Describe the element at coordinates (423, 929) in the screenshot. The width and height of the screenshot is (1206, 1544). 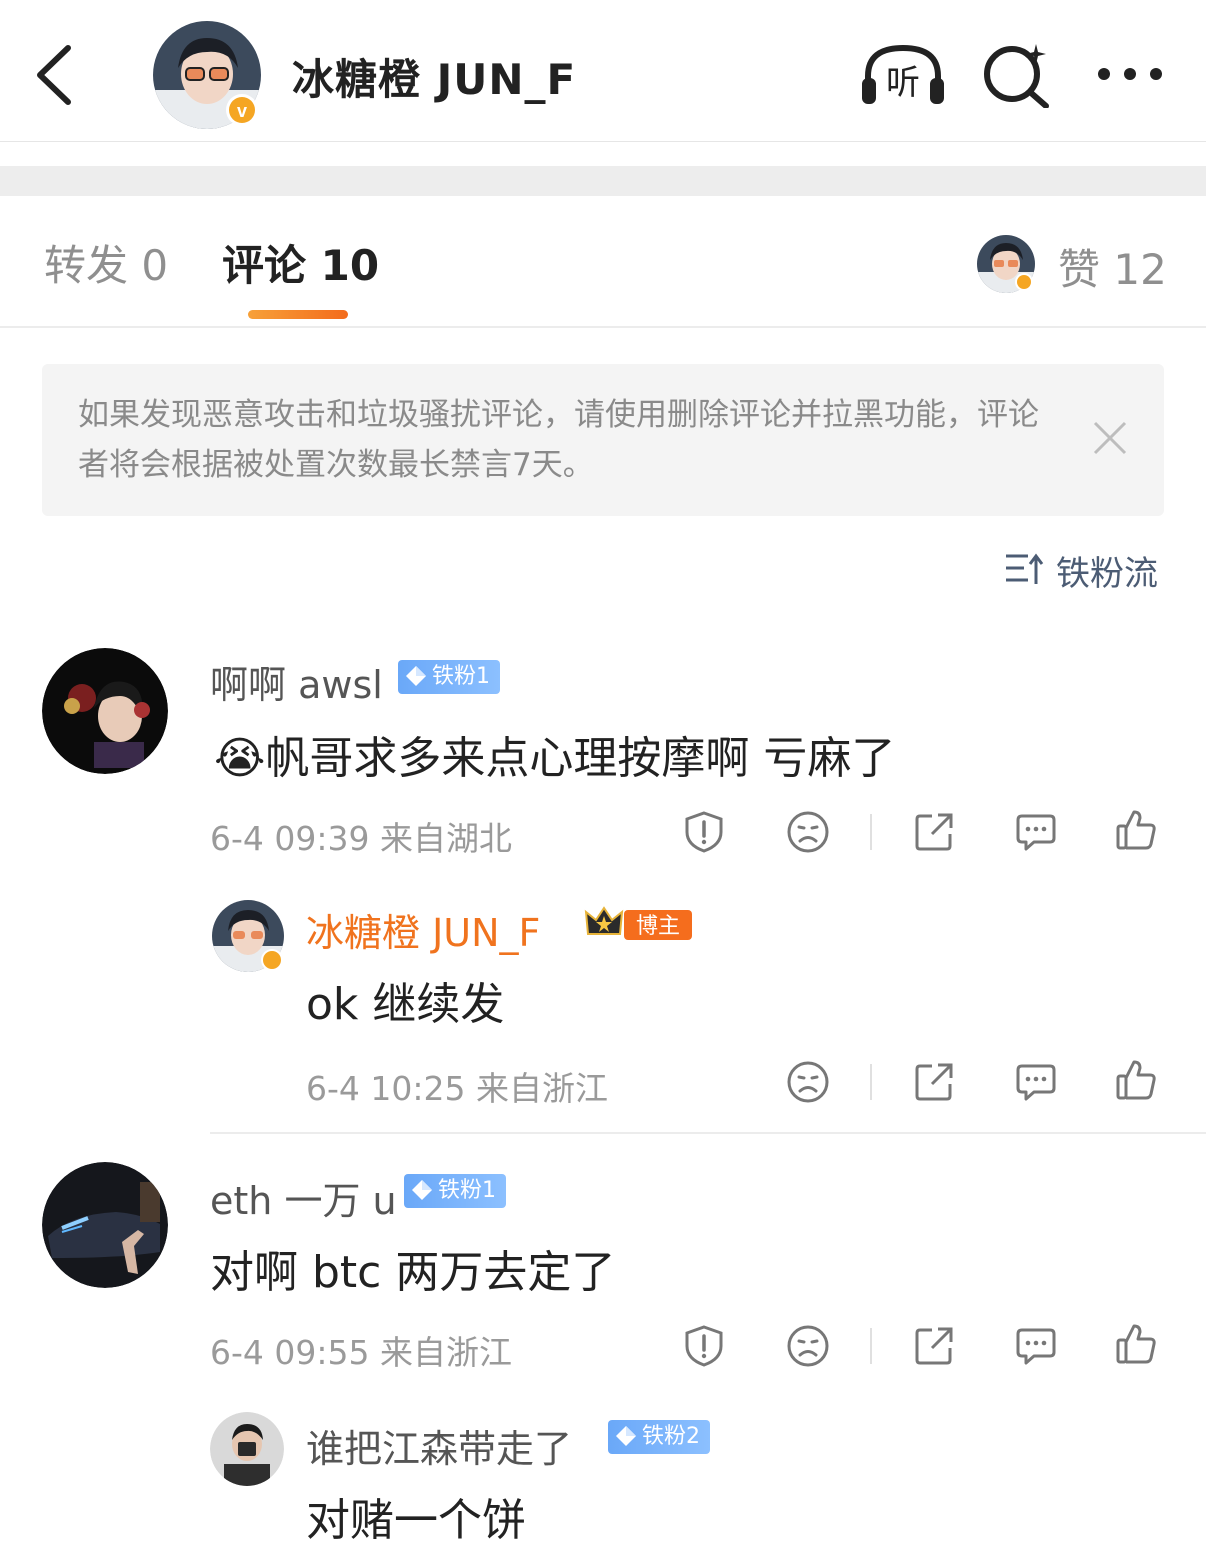
I see `blogger-name: 冰糖橙 JUN_F` at that location.